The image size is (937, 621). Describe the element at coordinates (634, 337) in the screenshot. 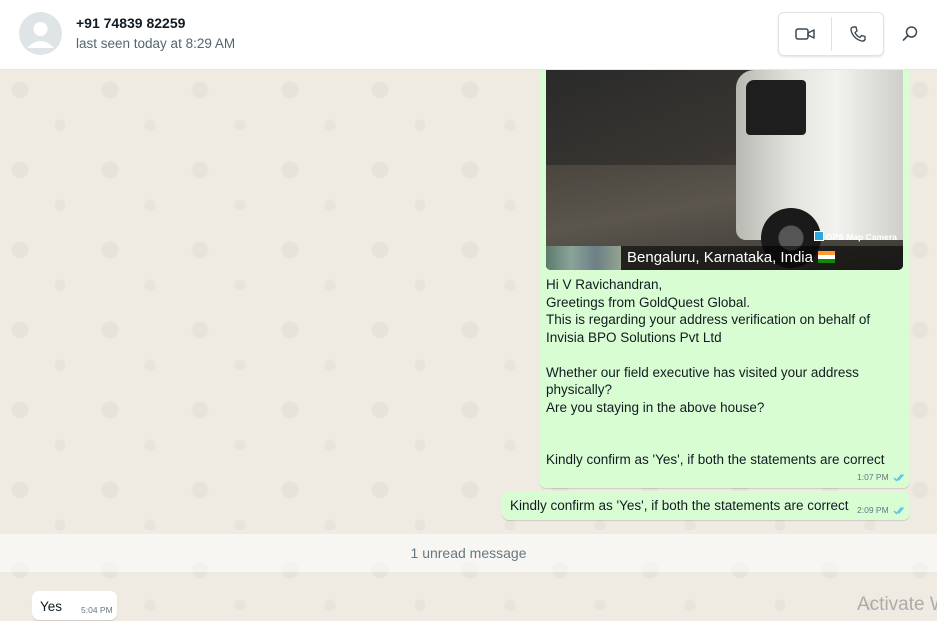

I see `message-line: Invisia BPO Solutions Pvt Ltd` at that location.